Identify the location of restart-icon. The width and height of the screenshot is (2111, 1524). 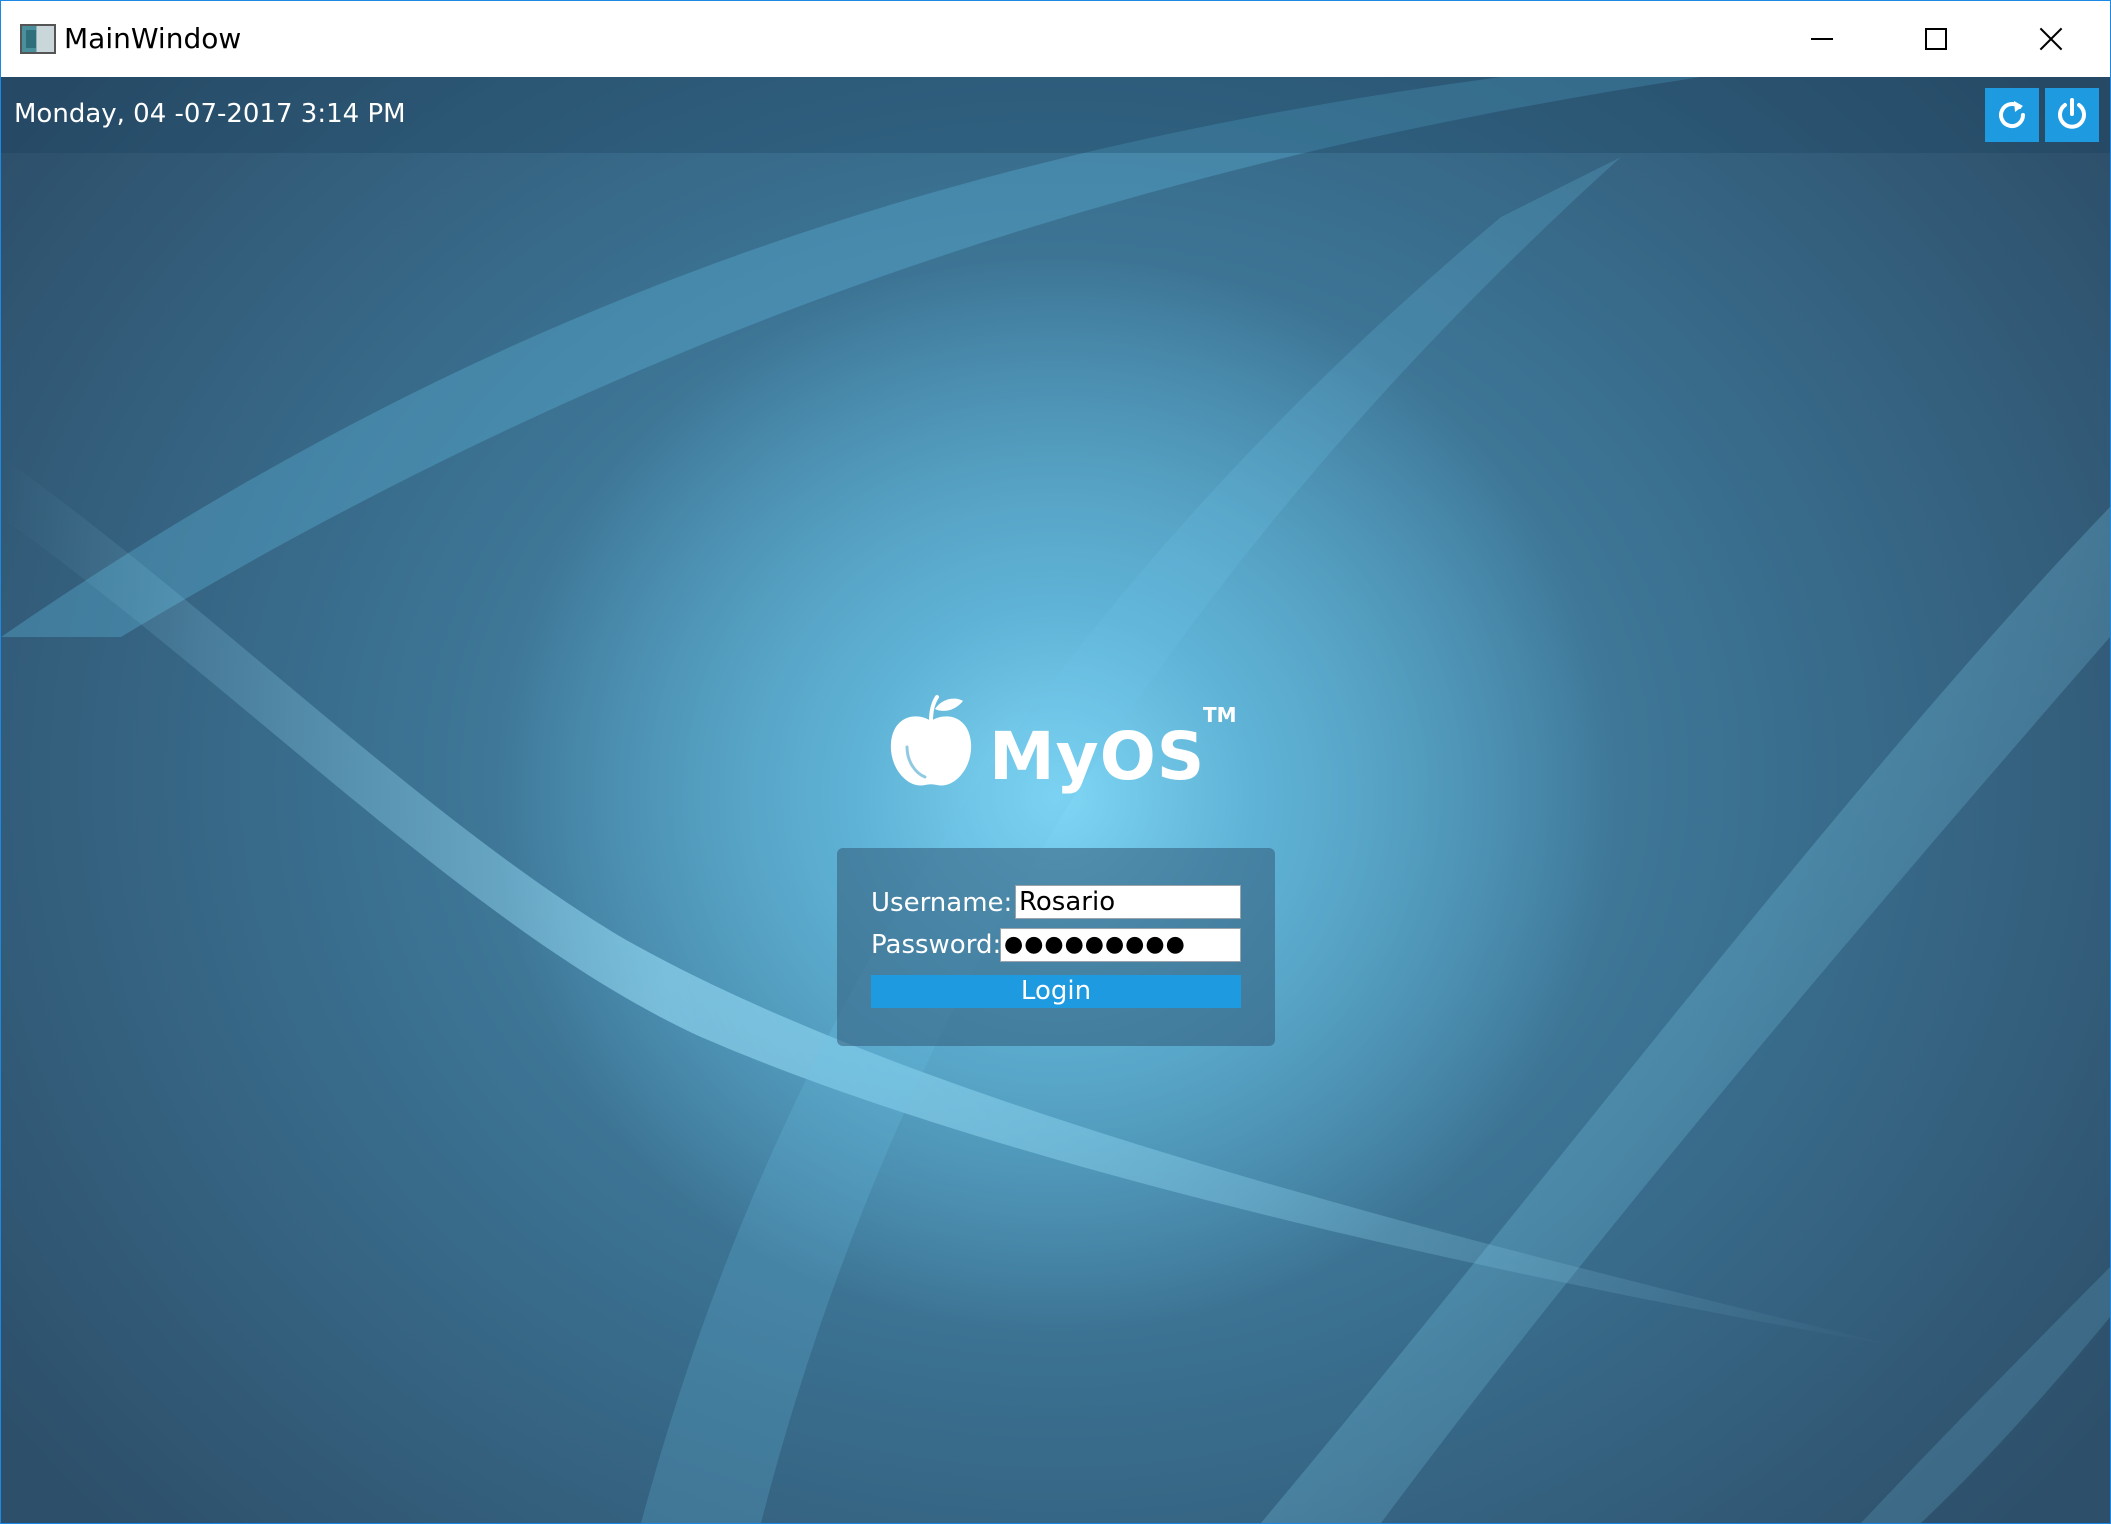
(2012, 115).